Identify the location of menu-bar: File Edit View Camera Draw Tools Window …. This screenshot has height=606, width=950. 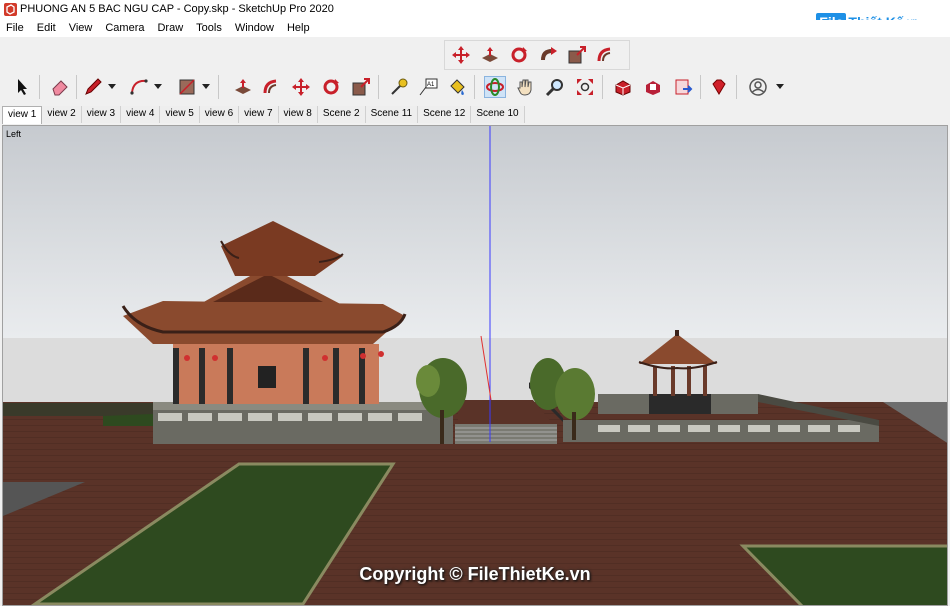
(475, 28).